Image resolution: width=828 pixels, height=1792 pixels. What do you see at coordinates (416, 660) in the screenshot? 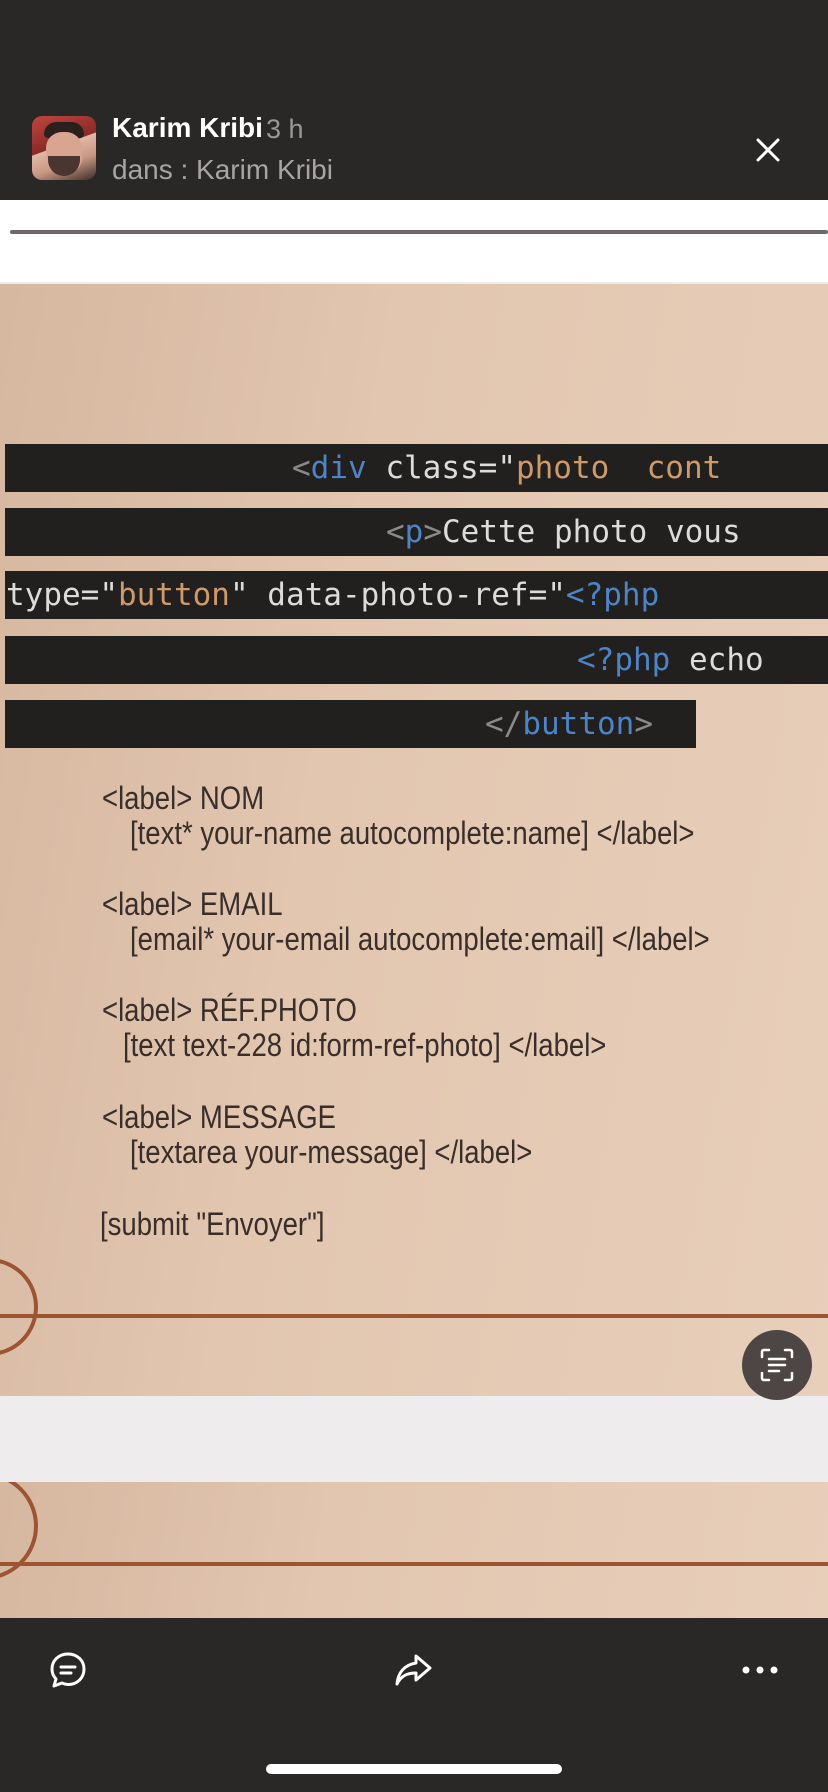
I see `code-bar: <?php echo` at bounding box center [416, 660].